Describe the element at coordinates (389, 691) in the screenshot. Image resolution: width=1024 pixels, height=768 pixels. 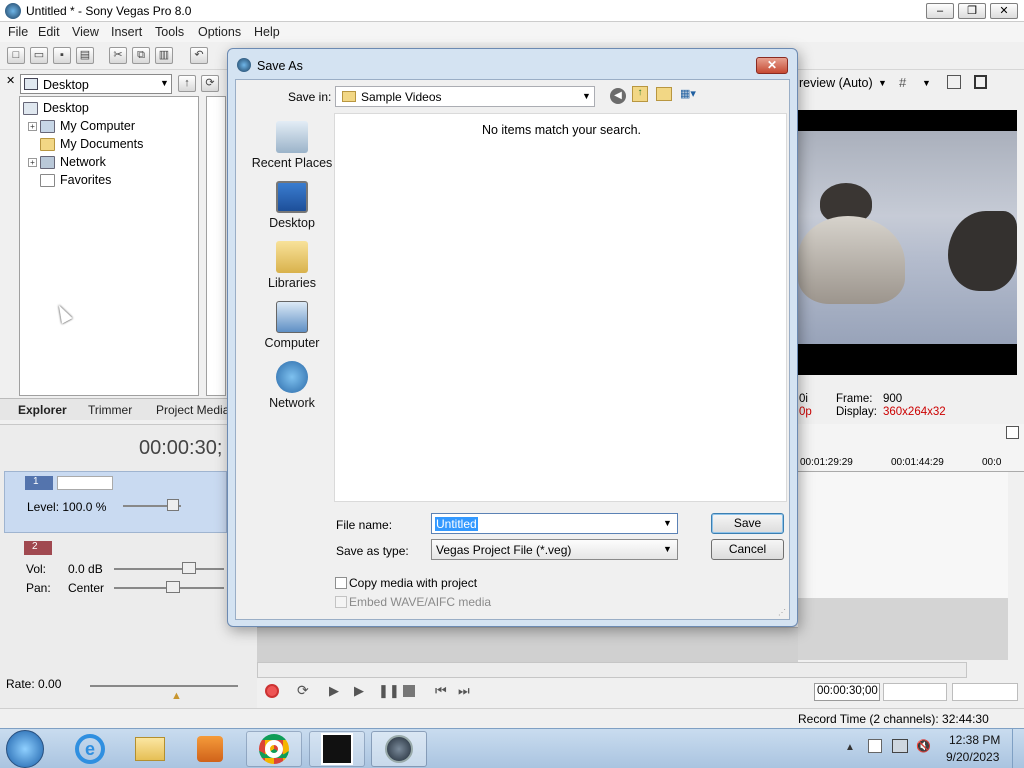
I see `pause-icon: ❚❚` at that location.